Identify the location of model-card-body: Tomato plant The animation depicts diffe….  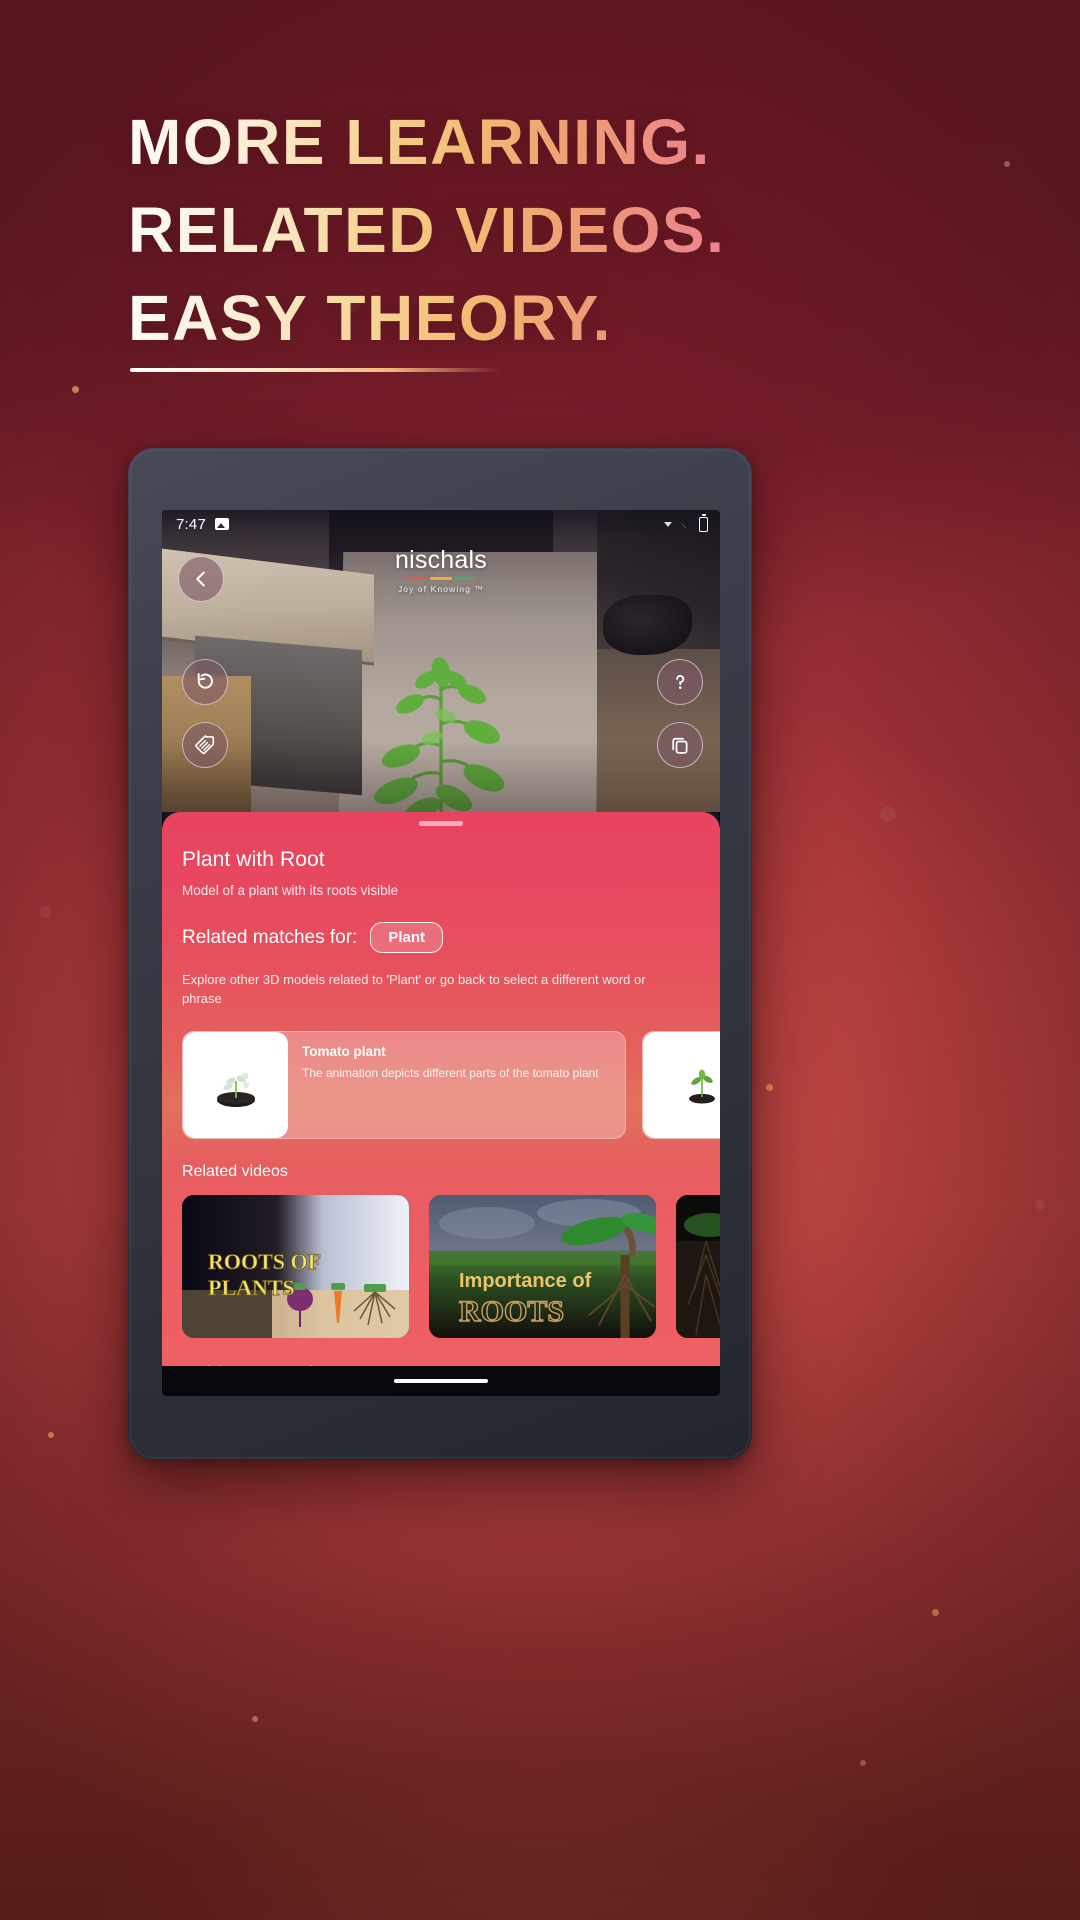
(450, 1085).